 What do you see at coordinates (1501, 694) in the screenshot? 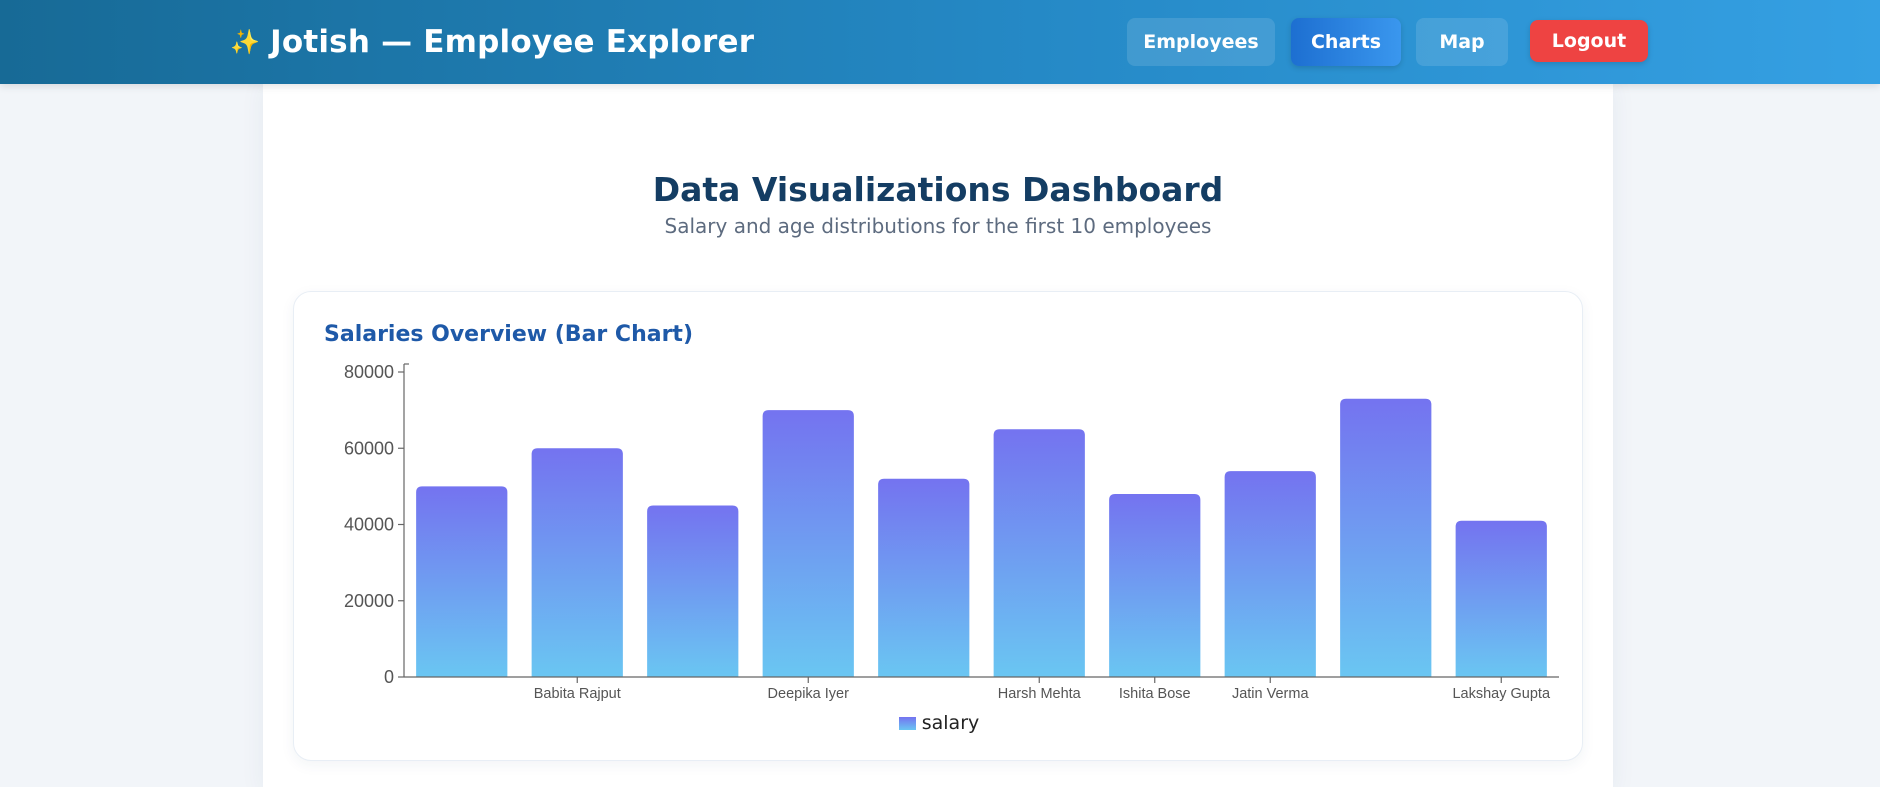
I see `x-tick-label-9: Lakshay Gupta` at bounding box center [1501, 694].